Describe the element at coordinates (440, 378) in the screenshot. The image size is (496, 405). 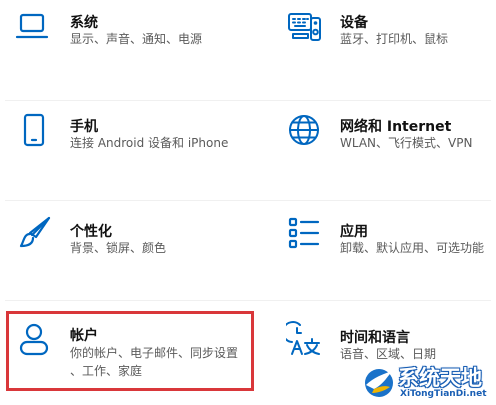
I see `watermark-title: 系统天地` at that location.